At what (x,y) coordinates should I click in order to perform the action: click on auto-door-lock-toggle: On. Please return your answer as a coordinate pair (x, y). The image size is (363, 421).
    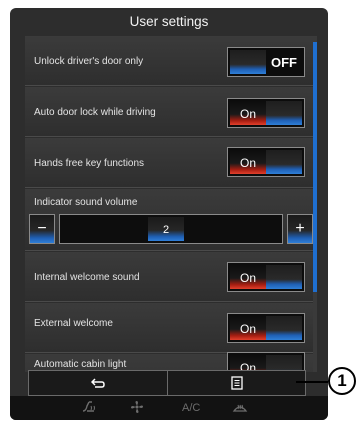
    Looking at the image, I should click on (266, 113).